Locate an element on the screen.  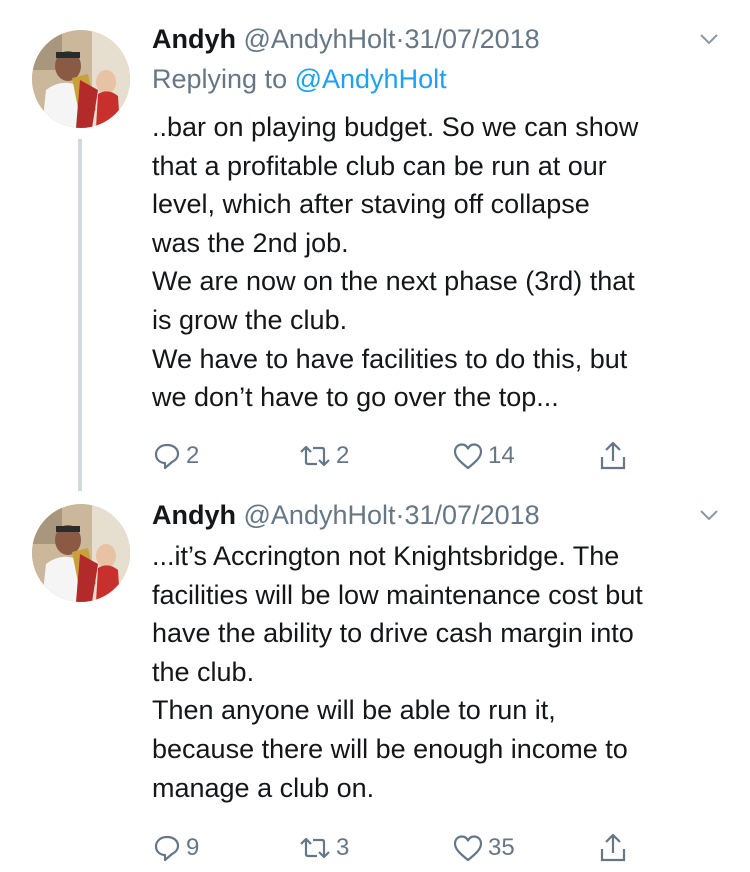
retweet-button: 3 is located at coordinates (323, 848).